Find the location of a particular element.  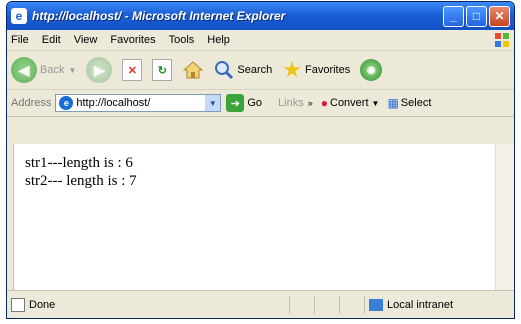

menu-favorites: Favorites is located at coordinates (132, 40).